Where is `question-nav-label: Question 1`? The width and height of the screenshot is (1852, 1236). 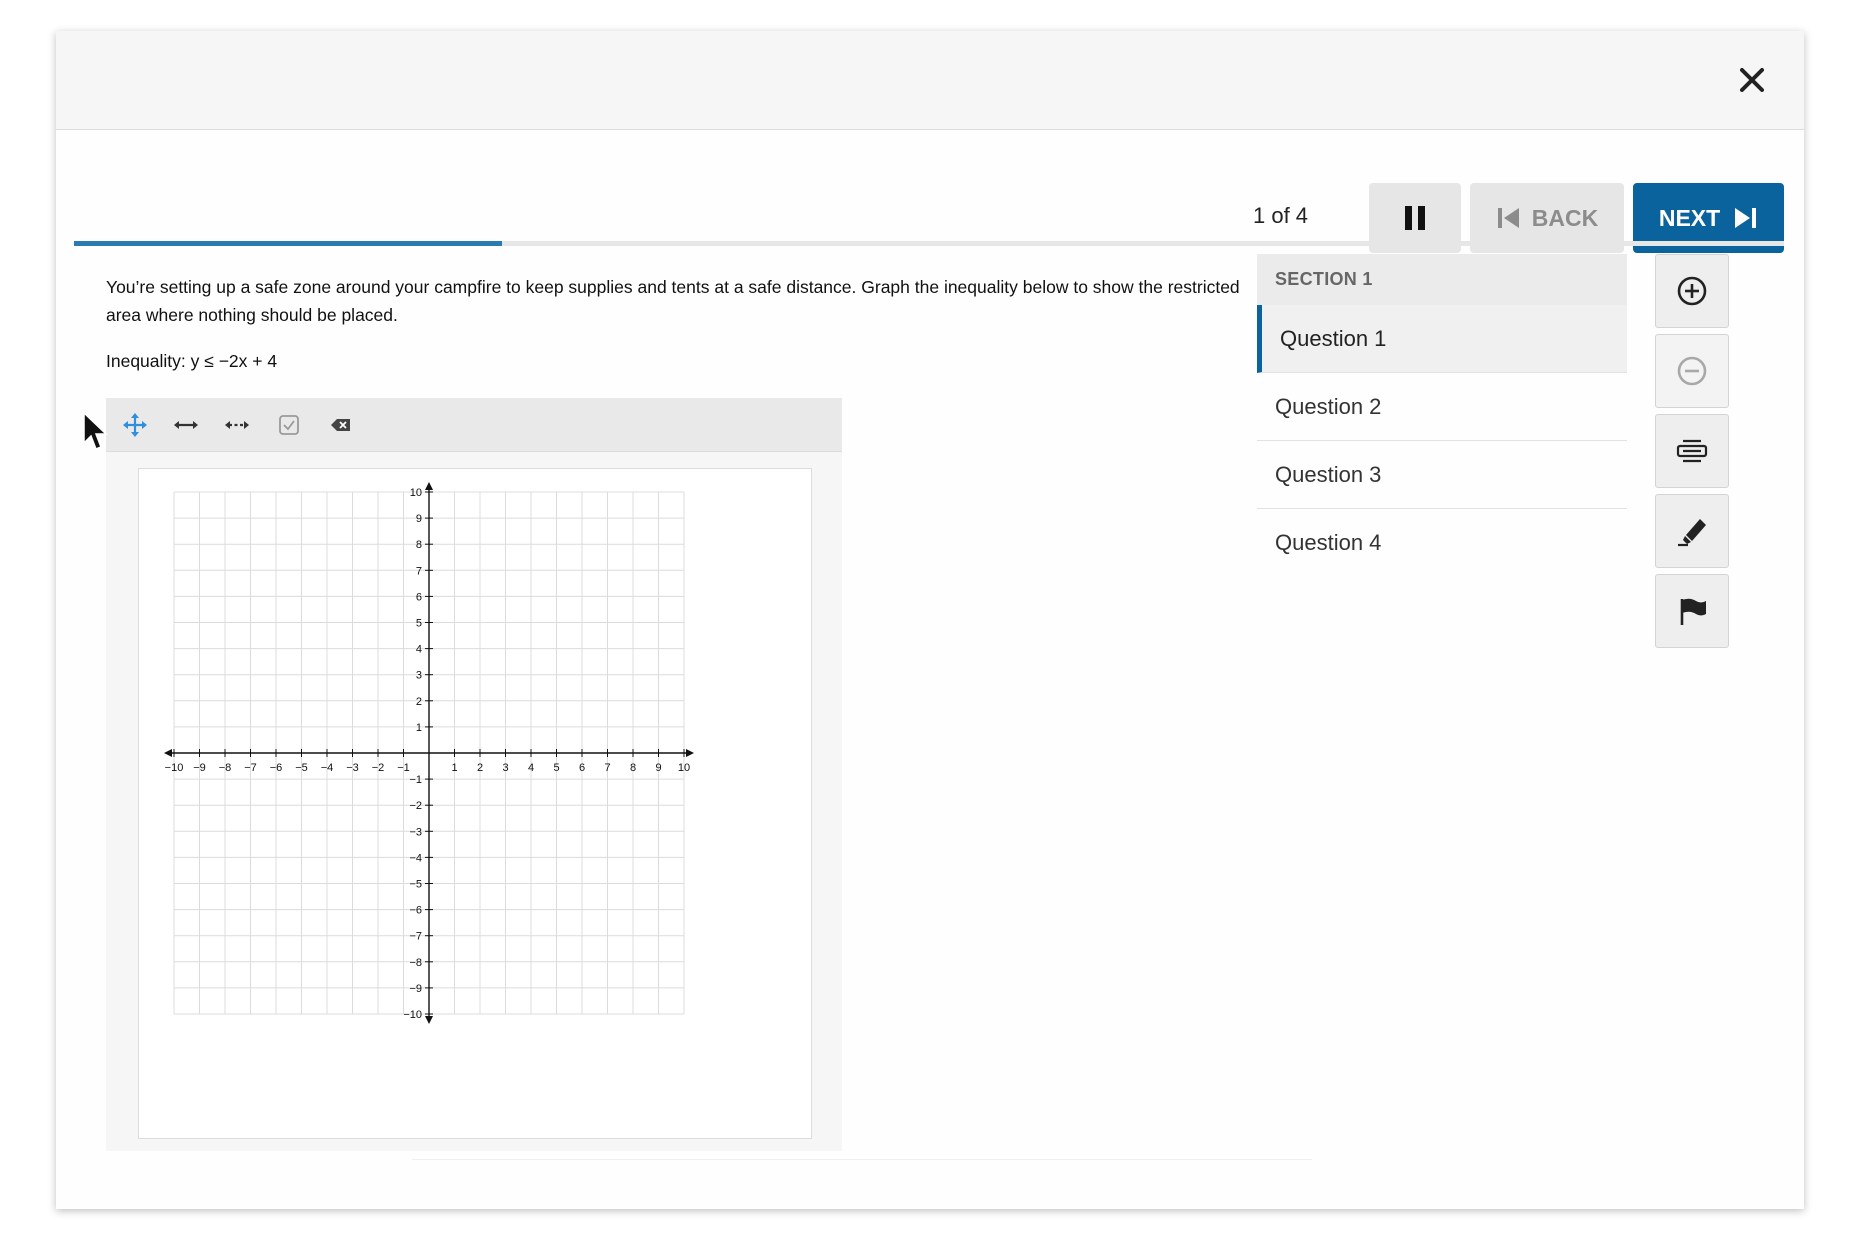
question-nav-label: Question 1 is located at coordinates (1333, 338).